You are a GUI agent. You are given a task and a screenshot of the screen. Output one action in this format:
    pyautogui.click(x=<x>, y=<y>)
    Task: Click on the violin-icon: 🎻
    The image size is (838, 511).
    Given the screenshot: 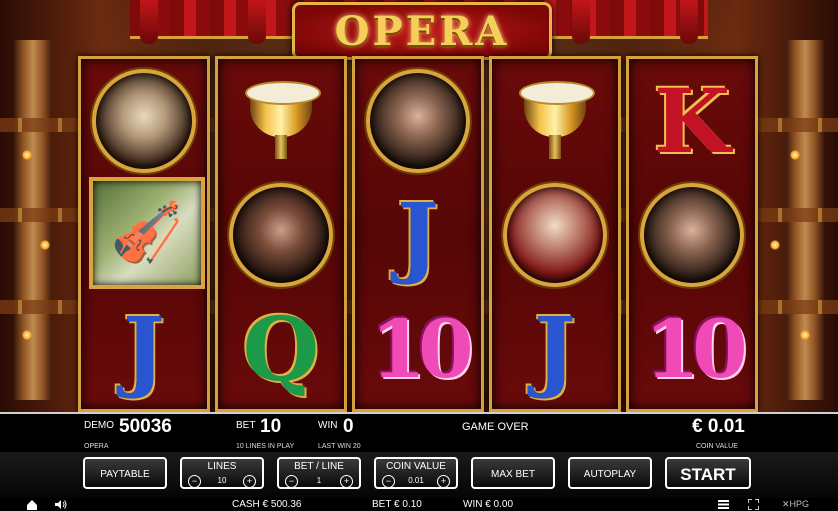 What is the action you would take?
    pyautogui.click(x=147, y=233)
    